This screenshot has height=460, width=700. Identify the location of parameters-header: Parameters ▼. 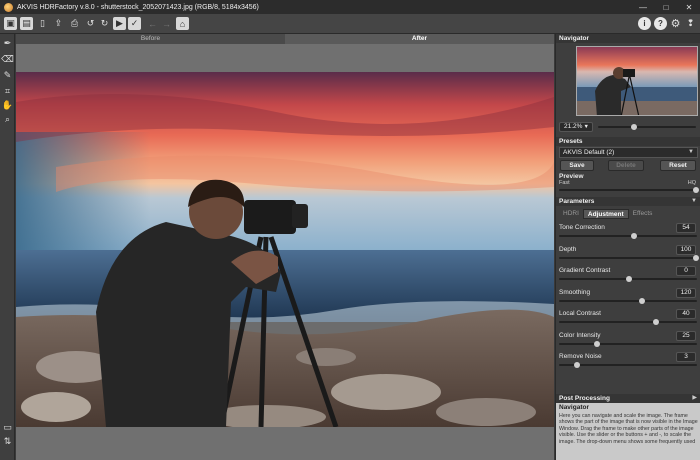
(628, 201).